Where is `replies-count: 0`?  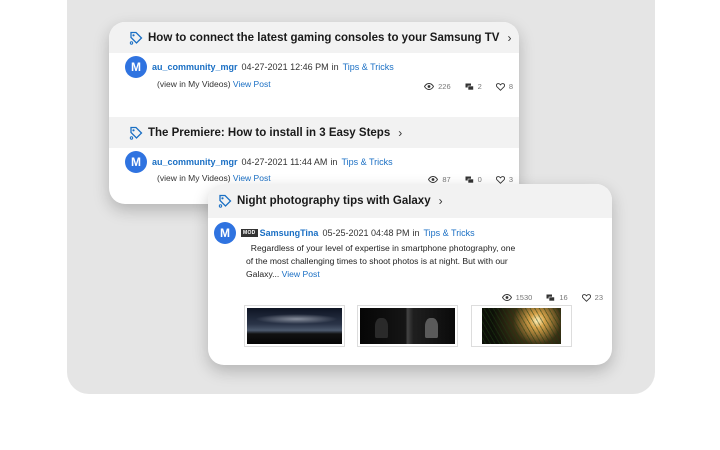 replies-count: 0 is located at coordinates (479, 179).